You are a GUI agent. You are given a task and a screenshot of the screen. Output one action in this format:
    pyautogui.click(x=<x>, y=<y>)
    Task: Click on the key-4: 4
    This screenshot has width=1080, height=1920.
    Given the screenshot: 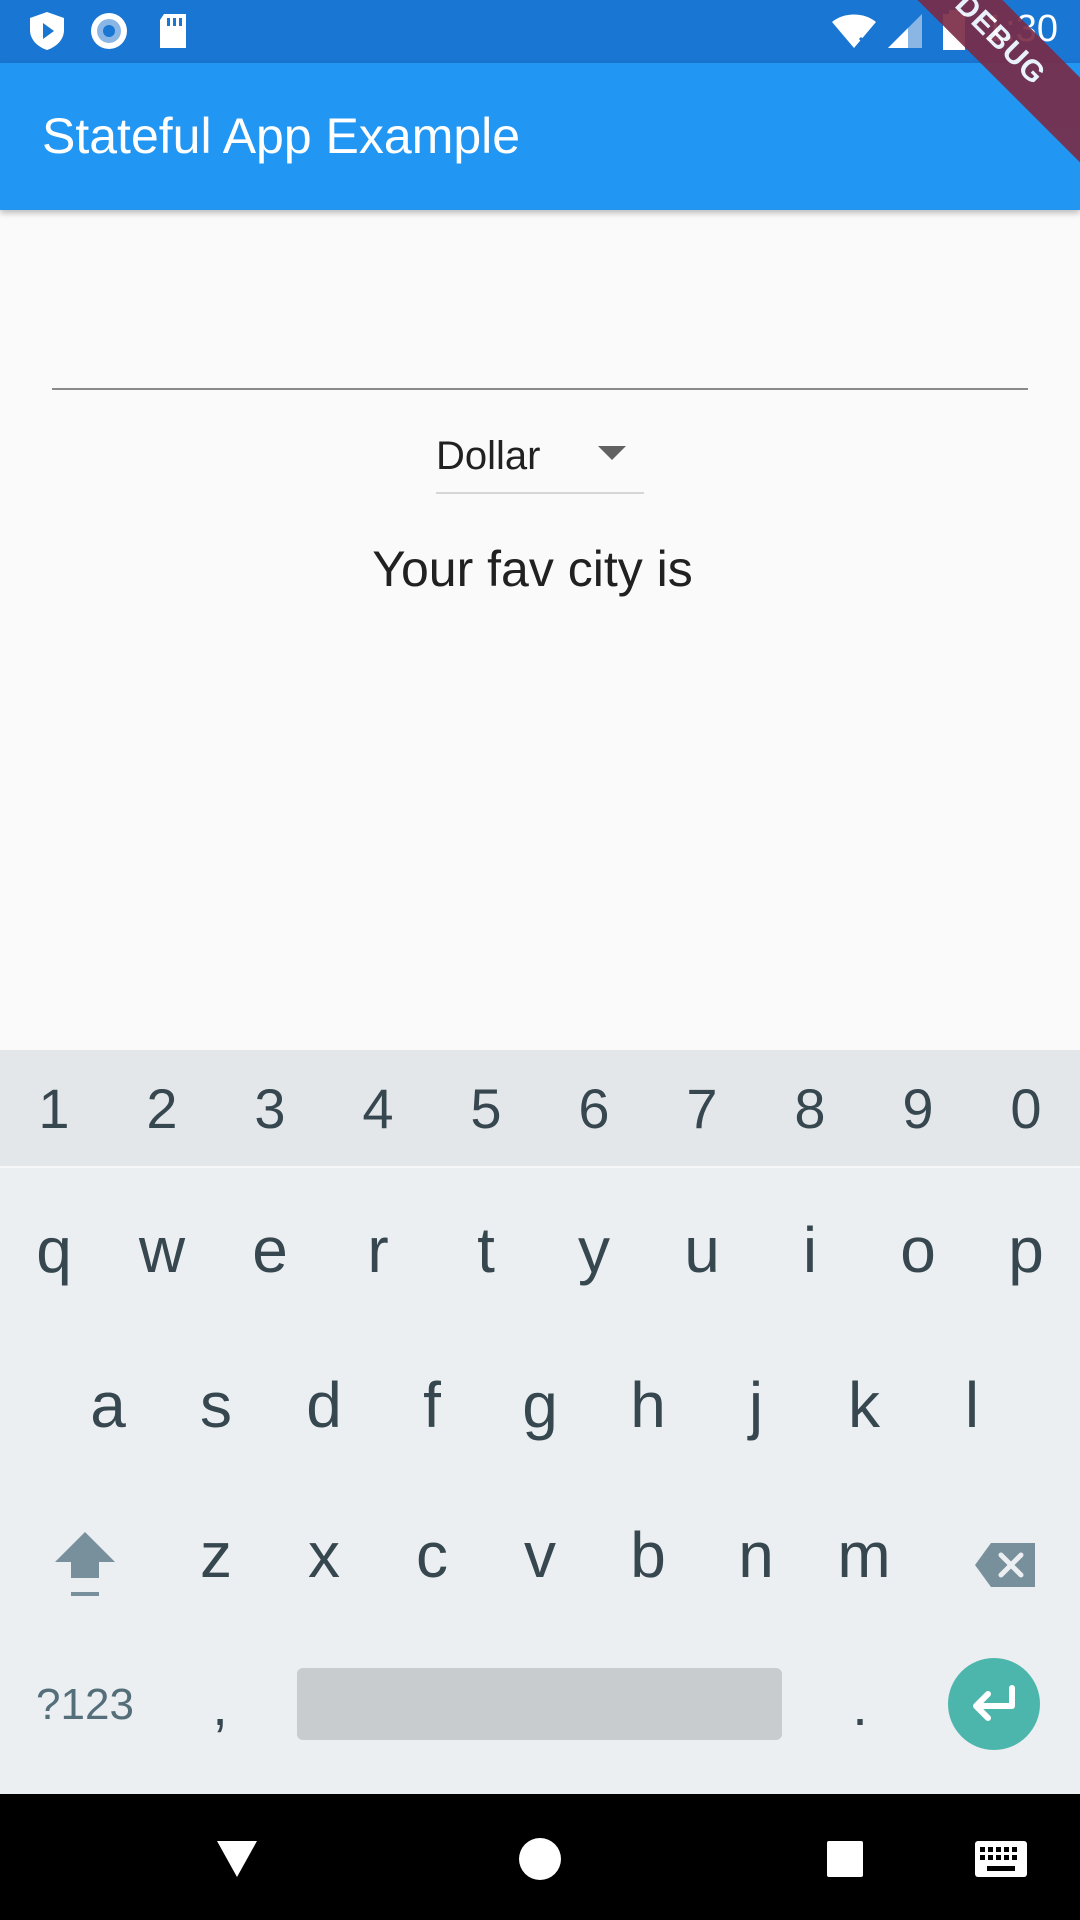 What is the action you would take?
    pyautogui.click(x=378, y=1108)
    